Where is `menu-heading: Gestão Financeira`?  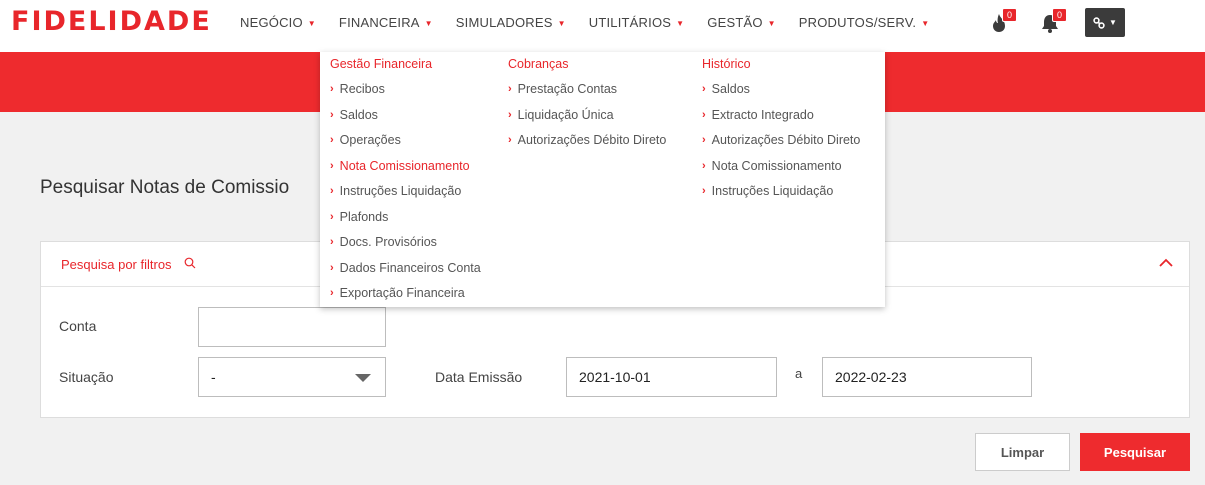 menu-heading: Gestão Financeira is located at coordinates (381, 64).